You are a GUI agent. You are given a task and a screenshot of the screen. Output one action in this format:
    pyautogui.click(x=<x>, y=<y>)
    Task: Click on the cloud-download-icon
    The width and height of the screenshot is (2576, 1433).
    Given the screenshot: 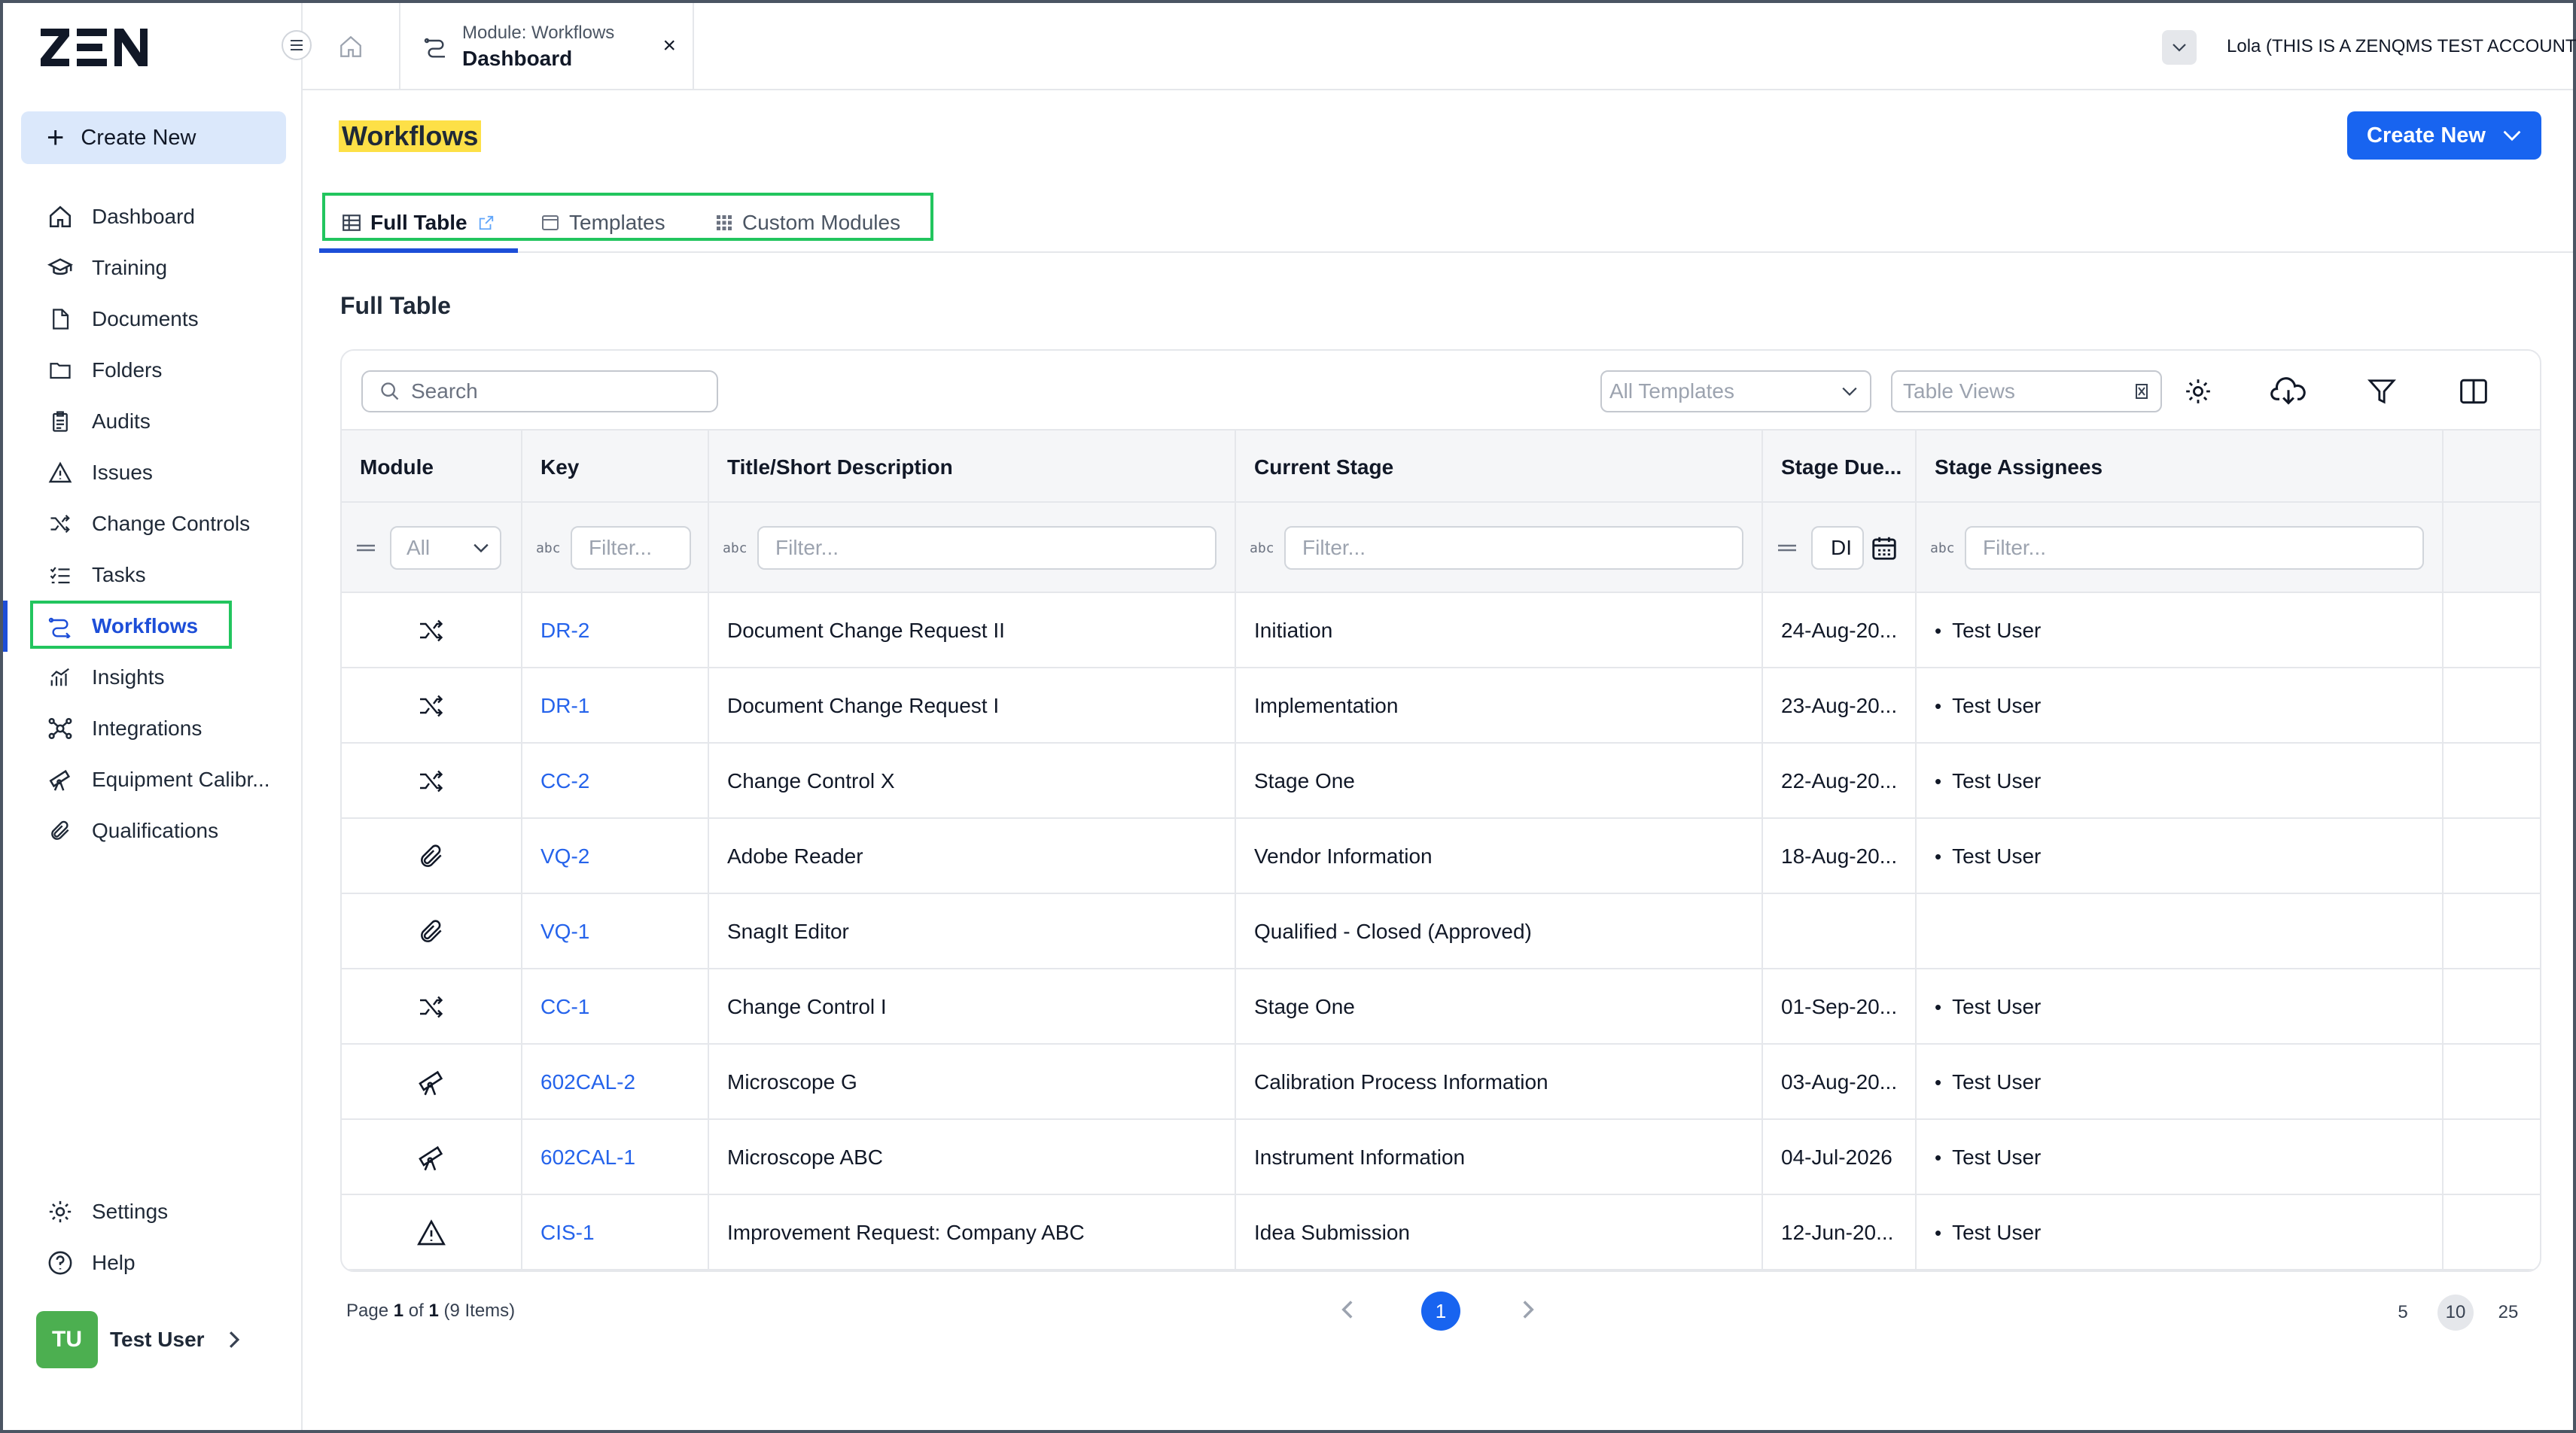 What is the action you would take?
    pyautogui.click(x=2289, y=391)
    